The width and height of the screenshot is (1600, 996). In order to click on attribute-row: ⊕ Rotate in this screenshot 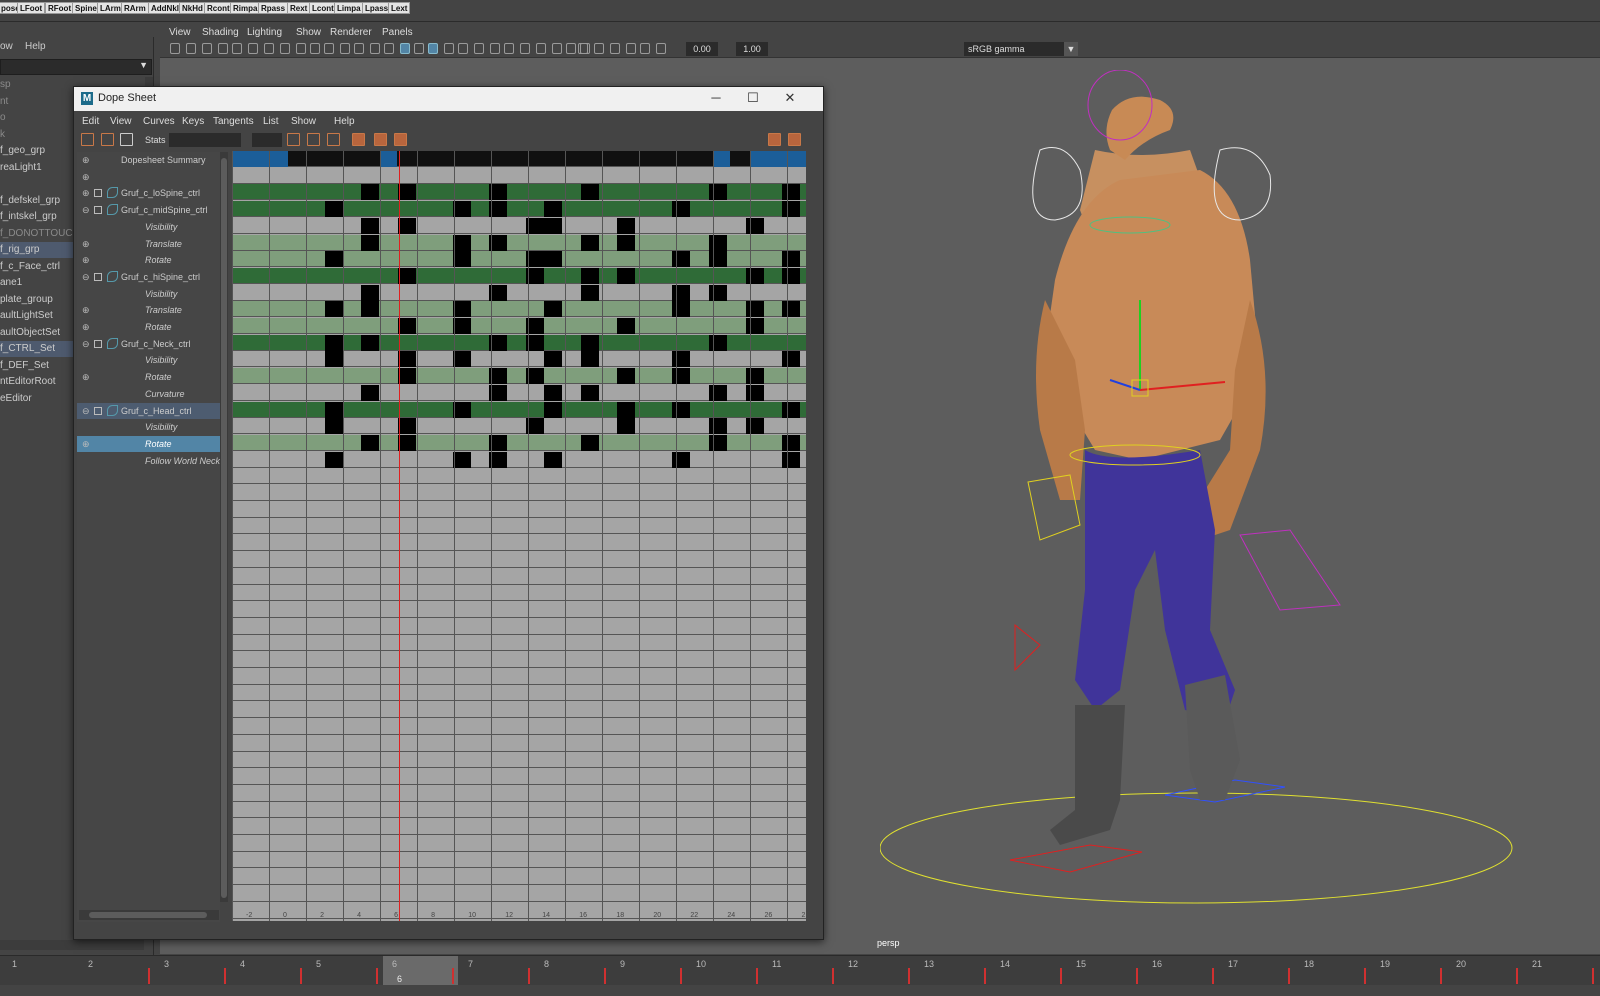, I will do `click(148, 377)`.